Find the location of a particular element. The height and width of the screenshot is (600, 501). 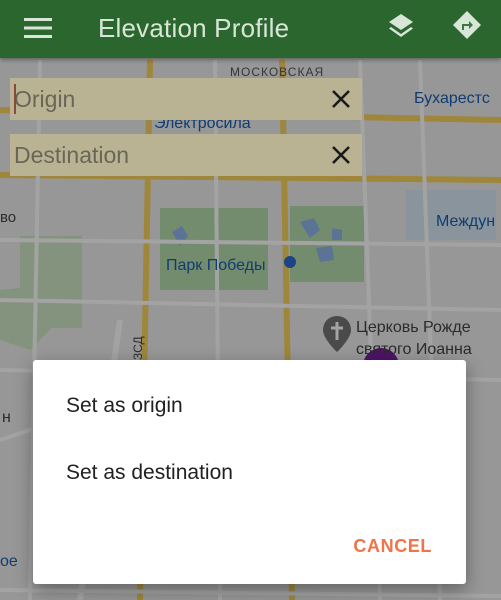

hamburger-menu-icon is located at coordinates (38, 28).